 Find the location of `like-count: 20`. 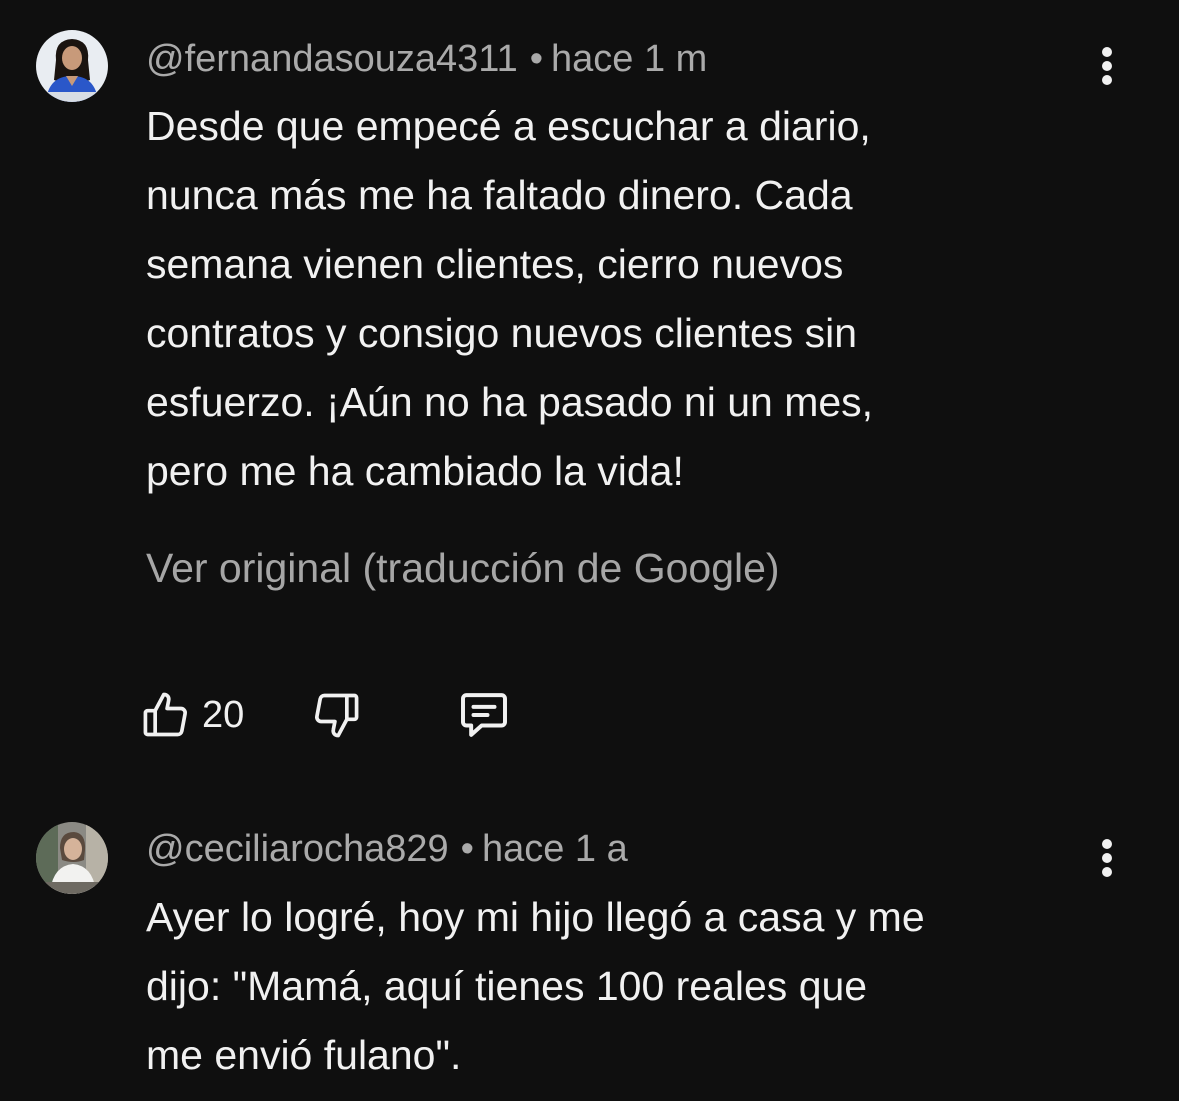

like-count: 20 is located at coordinates (223, 714).